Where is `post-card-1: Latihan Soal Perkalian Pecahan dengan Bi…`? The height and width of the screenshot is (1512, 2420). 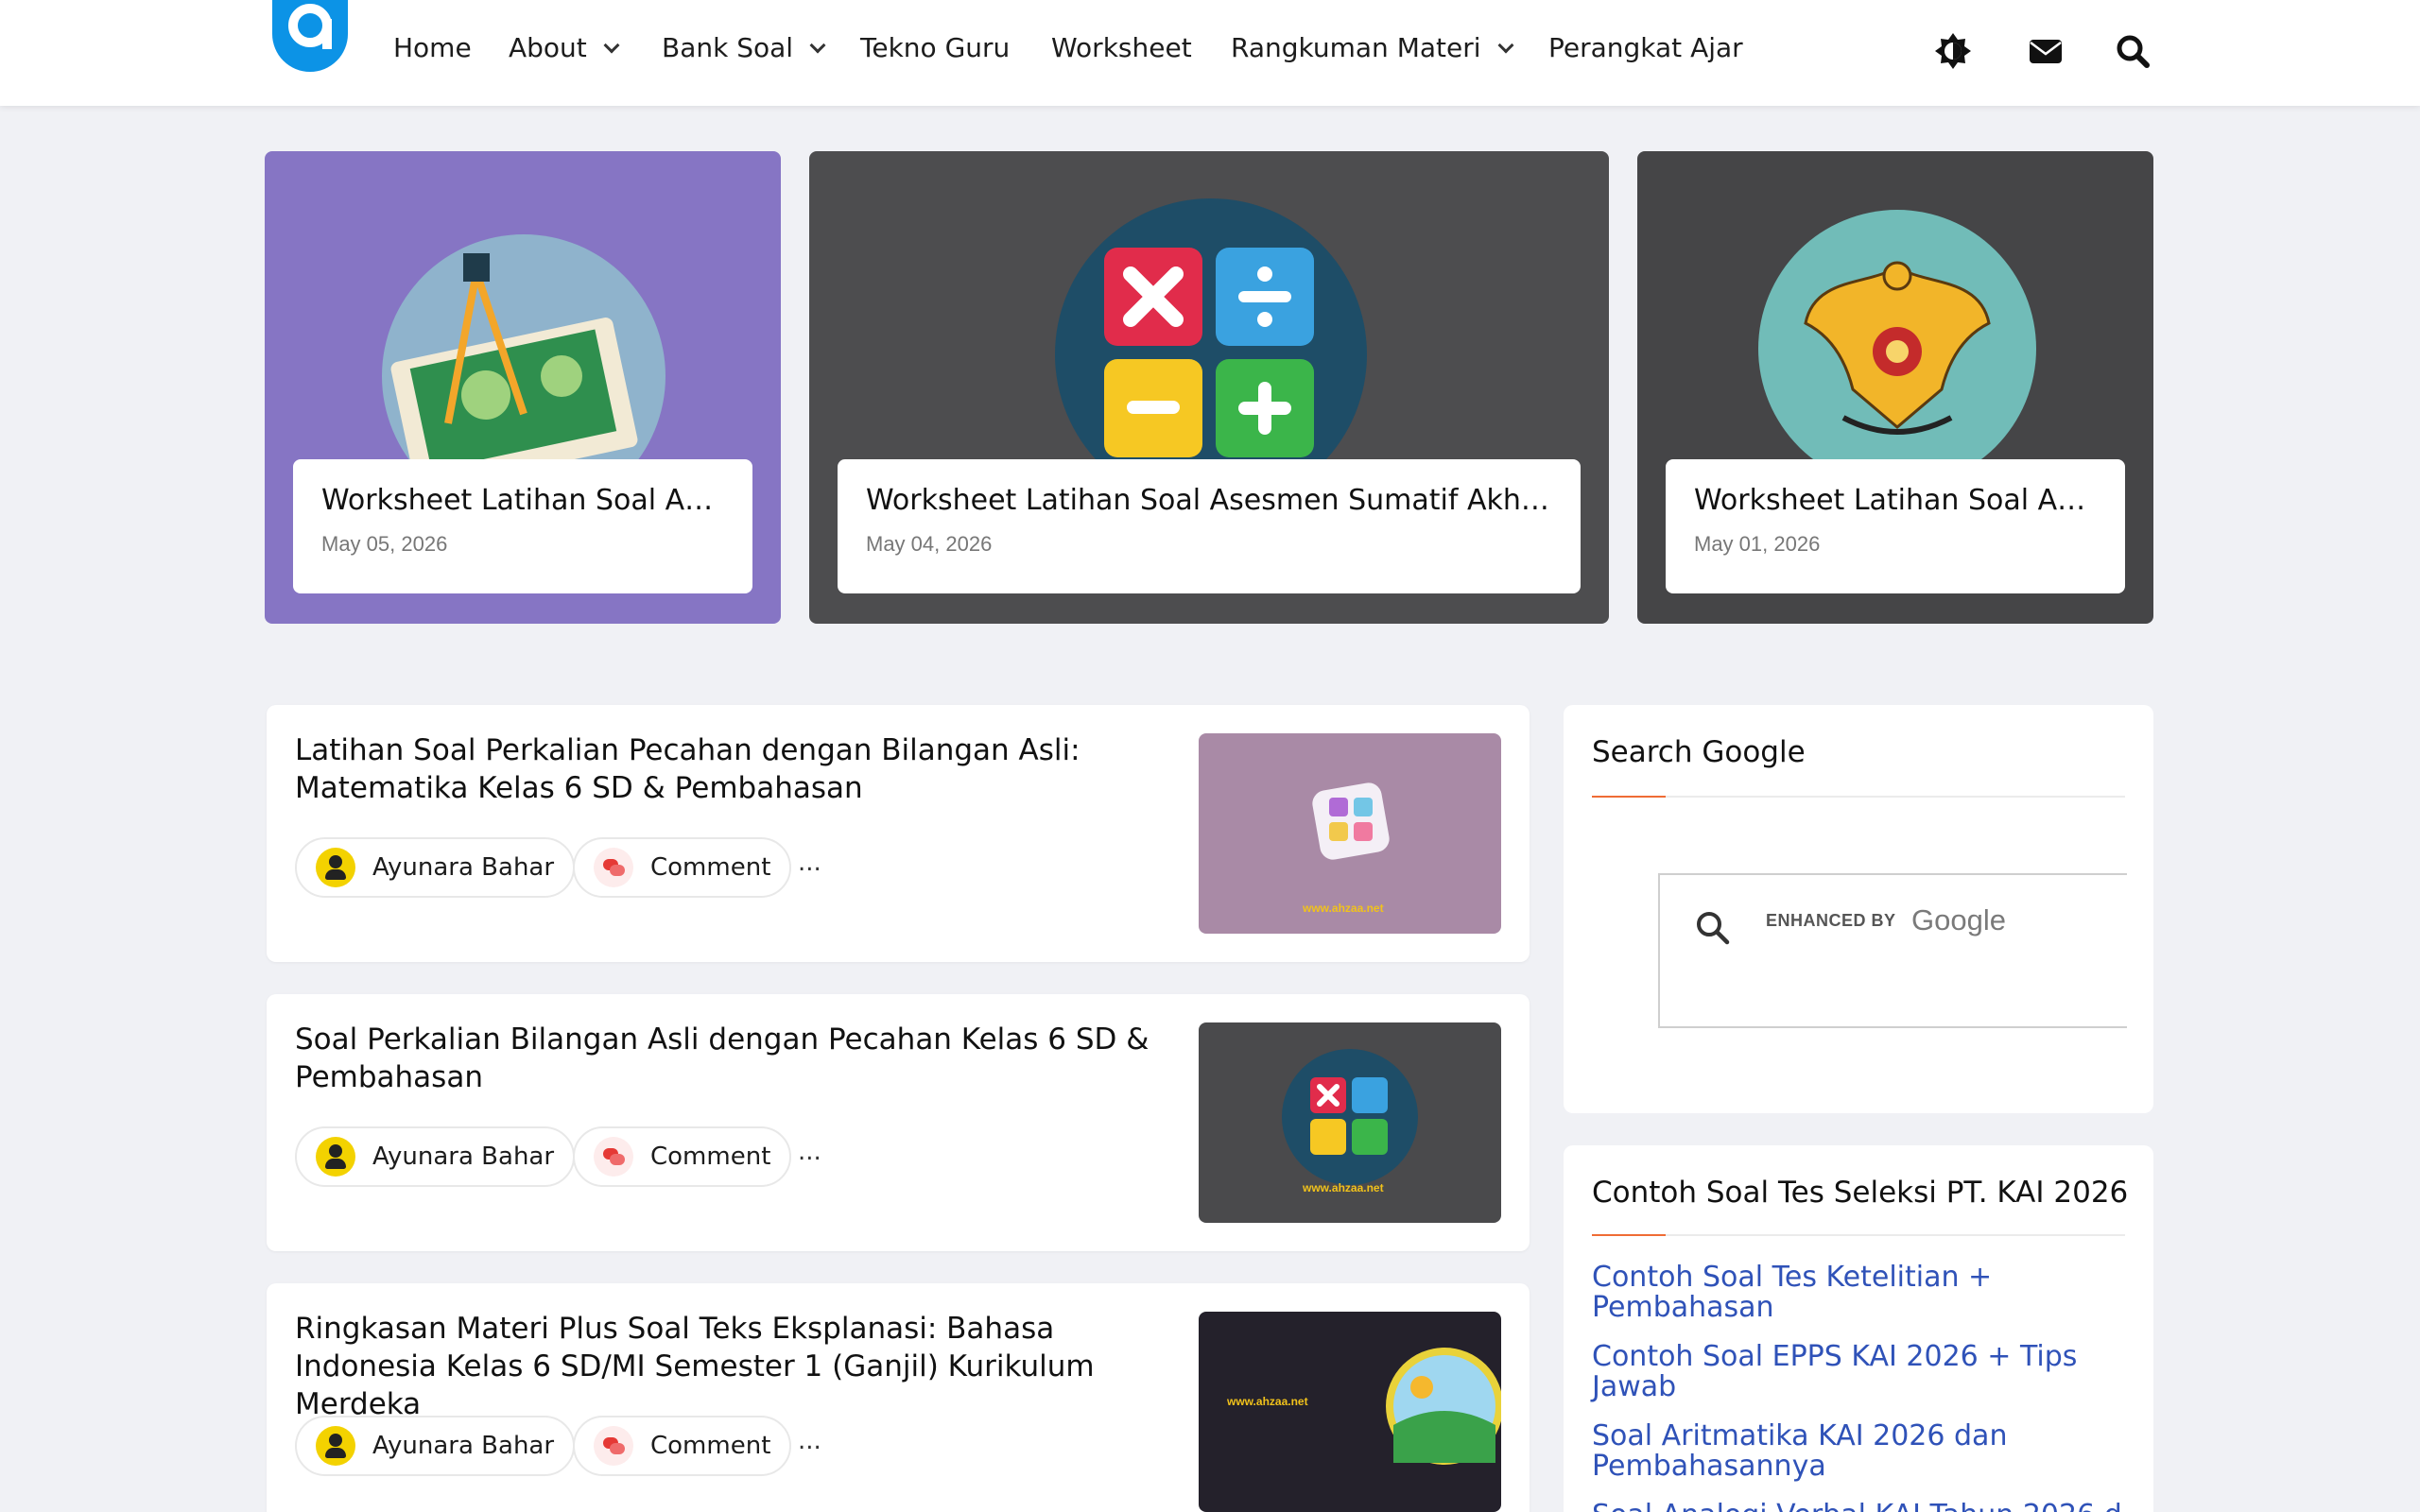
post-card-1: Latihan Soal Perkalian Pecahan dengan Bi… is located at coordinates (898, 833).